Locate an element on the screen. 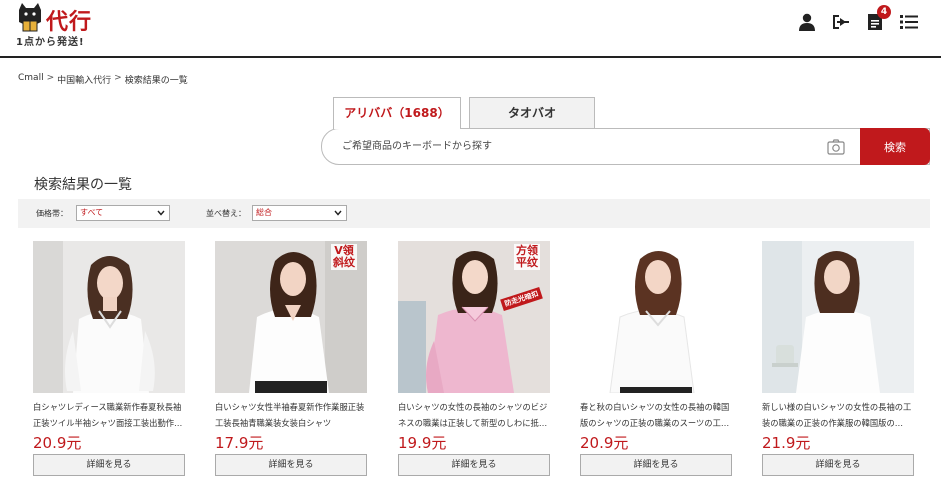  camera-icon is located at coordinates (836, 147).